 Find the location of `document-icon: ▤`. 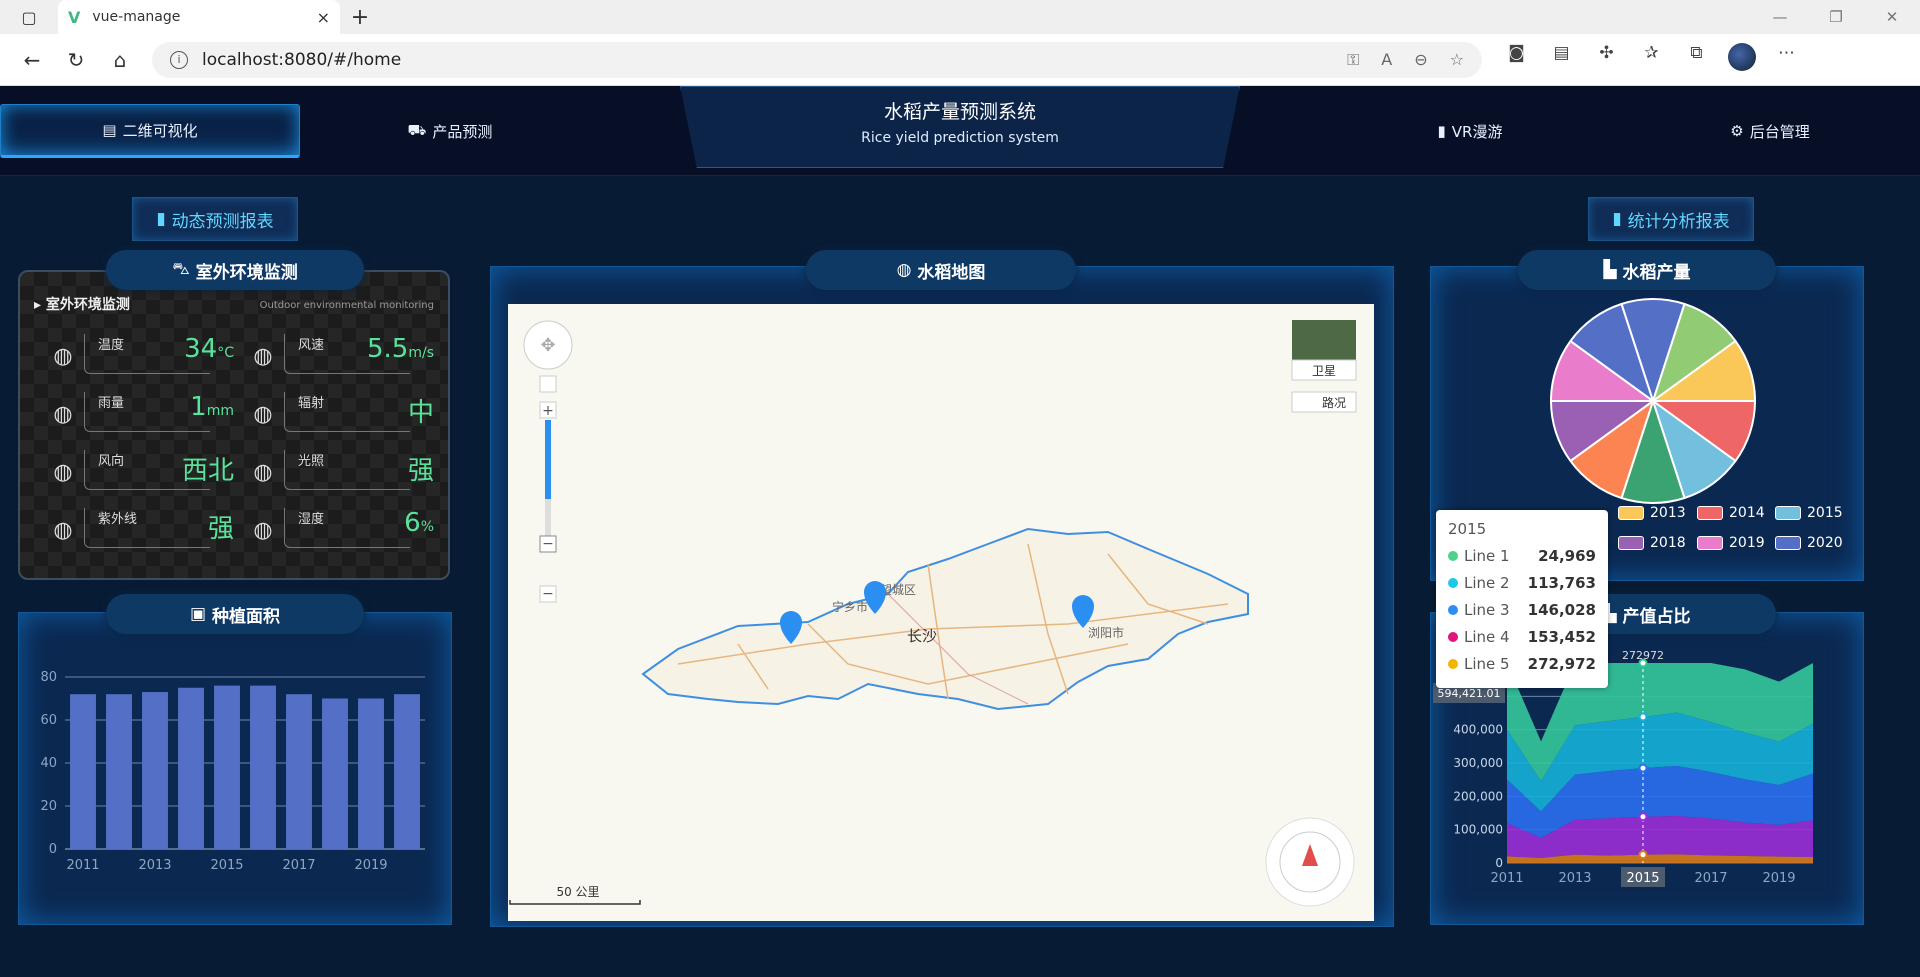

document-icon: ▤ is located at coordinates (109, 130).